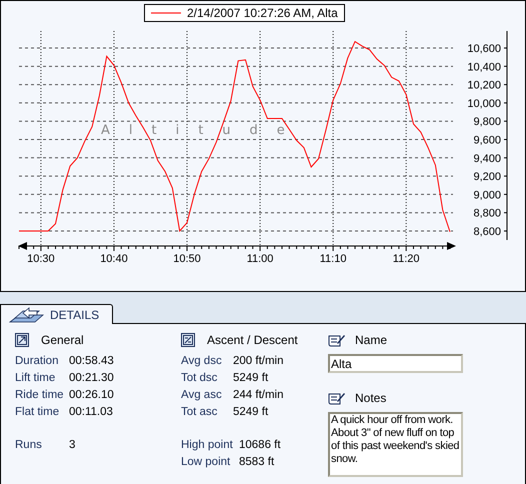 This screenshot has height=484, width=526. Describe the element at coordinates (56, 314) in the screenshot. I see `details-tab: DETAILS` at that location.